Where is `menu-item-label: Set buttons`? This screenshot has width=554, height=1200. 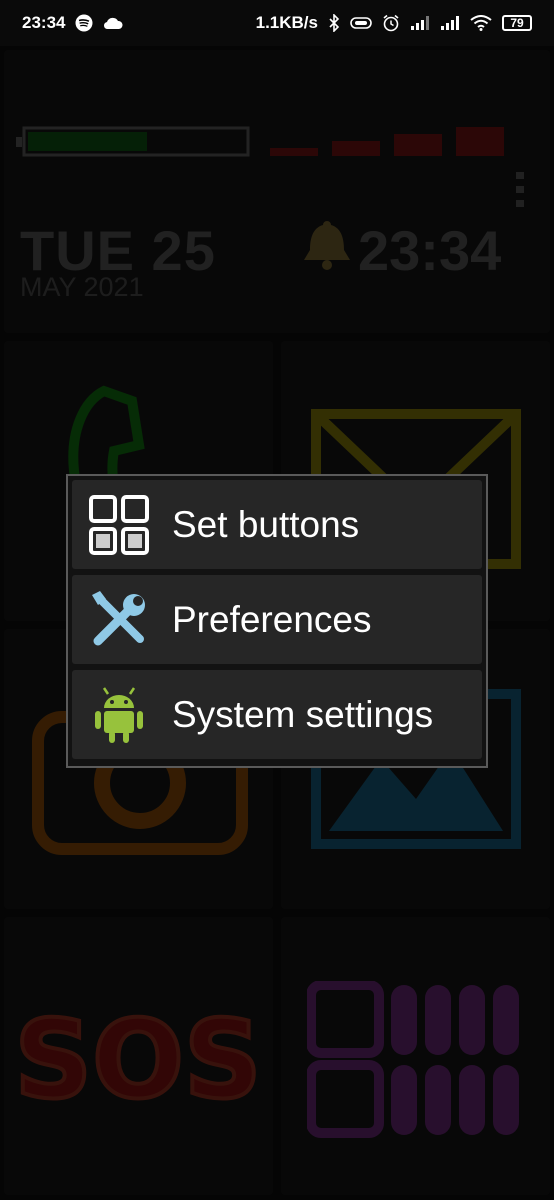 menu-item-label: Set buttons is located at coordinates (266, 524).